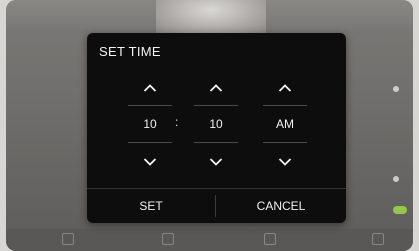 The width and height of the screenshot is (419, 251). Describe the element at coordinates (378, 239) in the screenshot. I see `back-icon` at that location.